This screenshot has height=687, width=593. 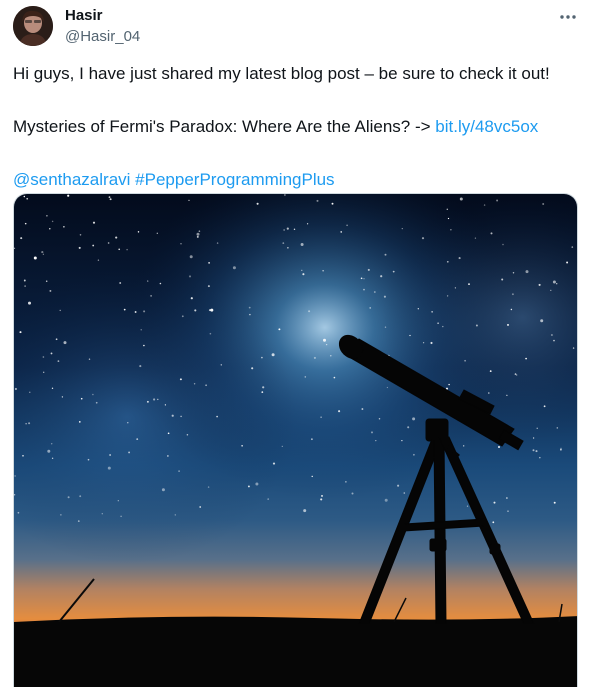 What do you see at coordinates (102, 16) in the screenshot?
I see `display-name: Hasir` at bounding box center [102, 16].